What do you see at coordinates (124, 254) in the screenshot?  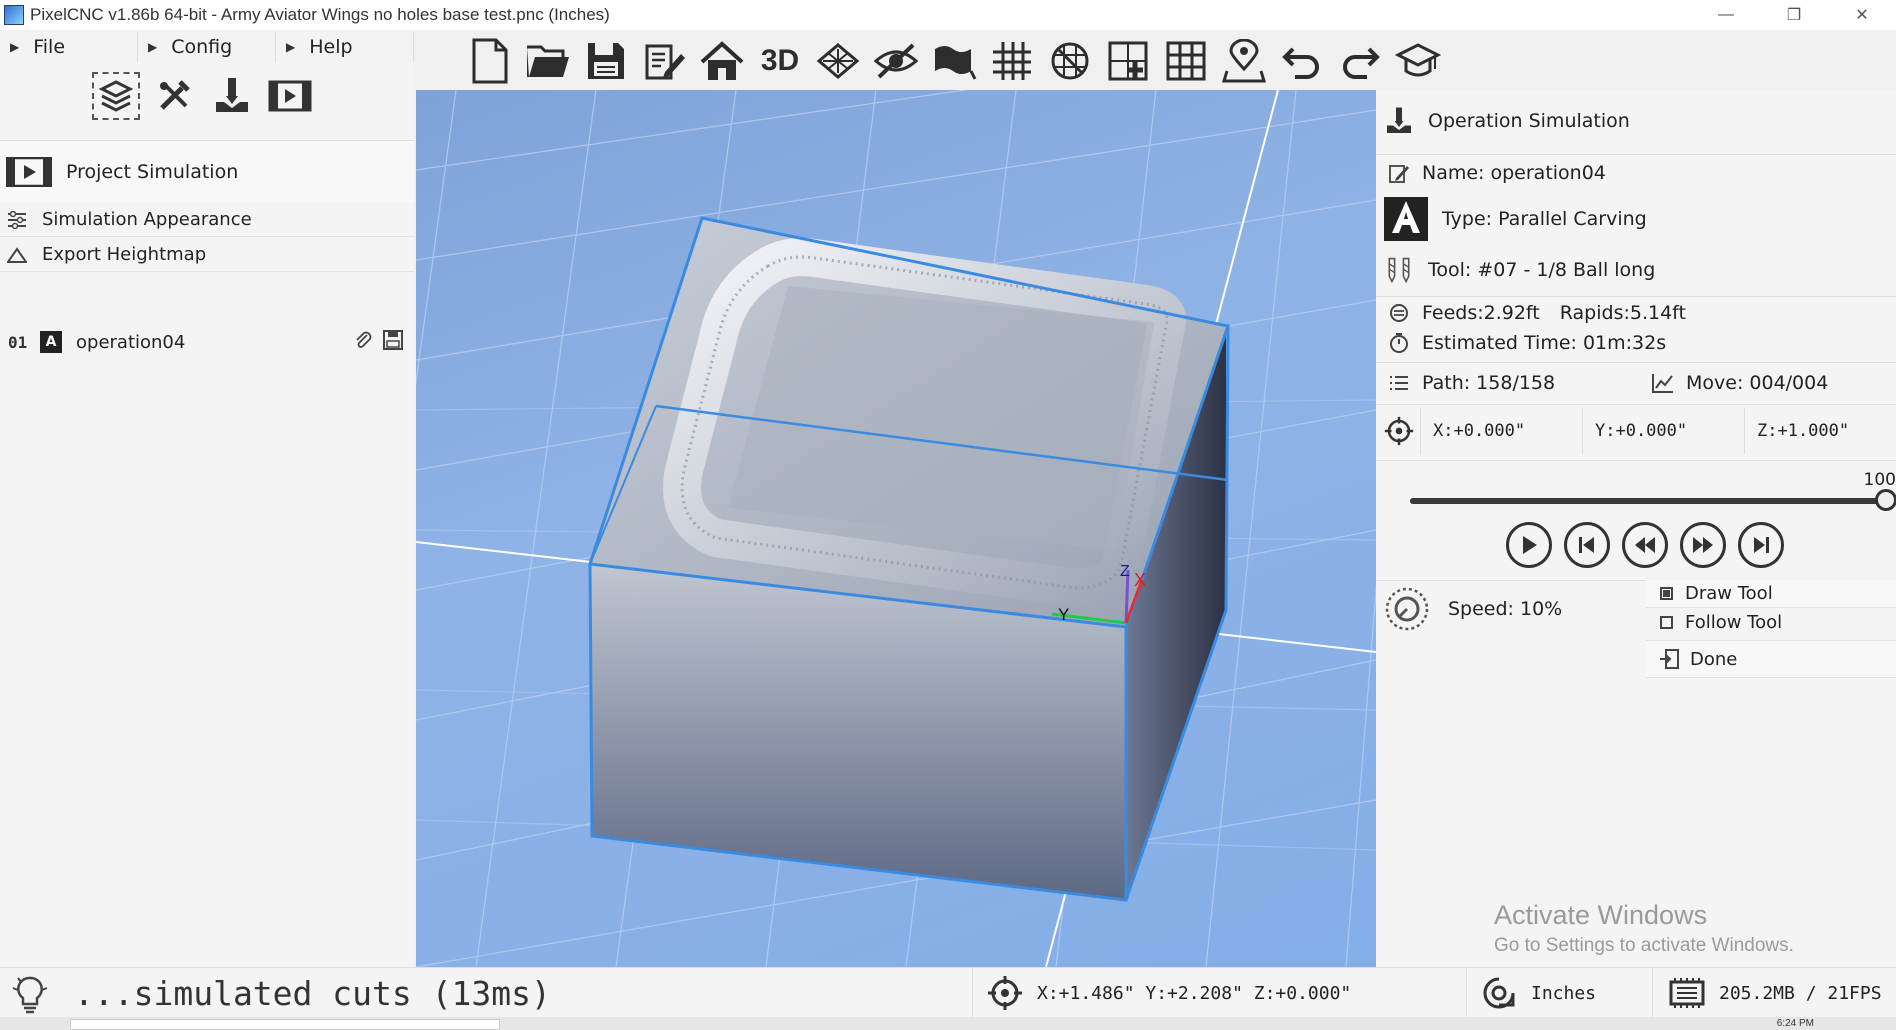 I see `export-heightmap-label: Export Heightmap` at bounding box center [124, 254].